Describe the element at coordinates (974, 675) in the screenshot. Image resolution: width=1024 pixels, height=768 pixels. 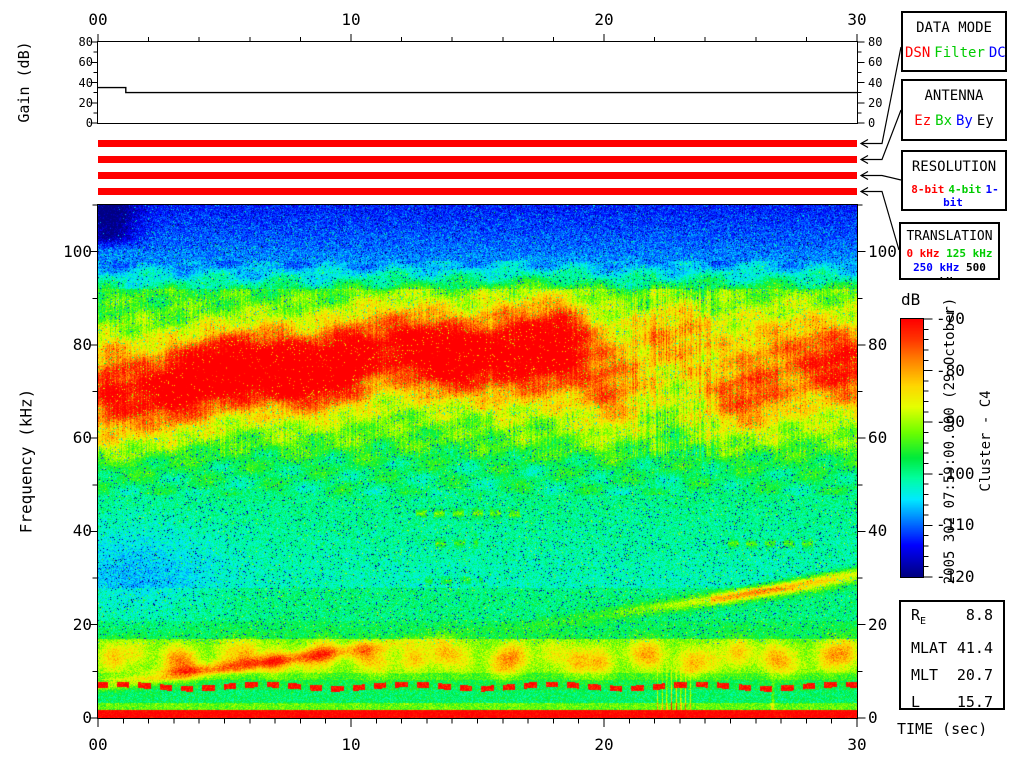
I see `info-value: 20.7` at that location.